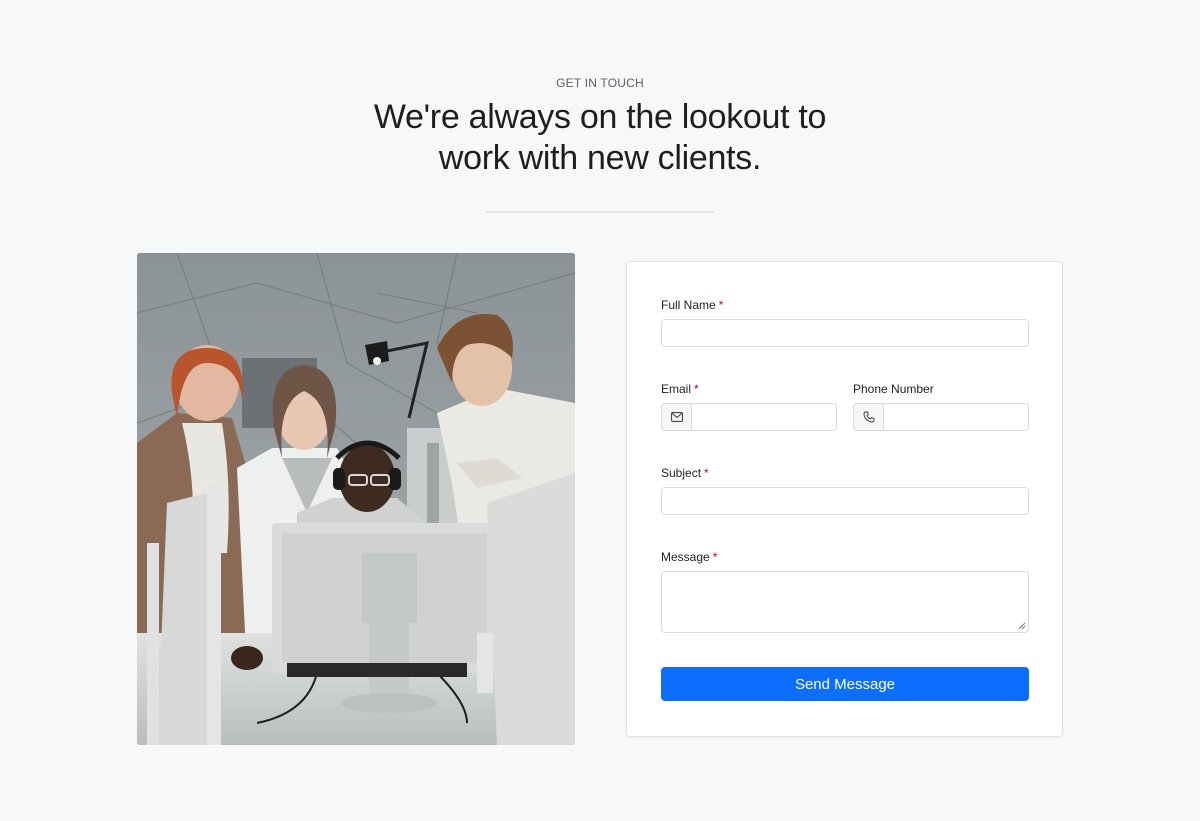 This screenshot has height=821, width=1200. I want to click on subject-label: Subject *, so click(685, 473).